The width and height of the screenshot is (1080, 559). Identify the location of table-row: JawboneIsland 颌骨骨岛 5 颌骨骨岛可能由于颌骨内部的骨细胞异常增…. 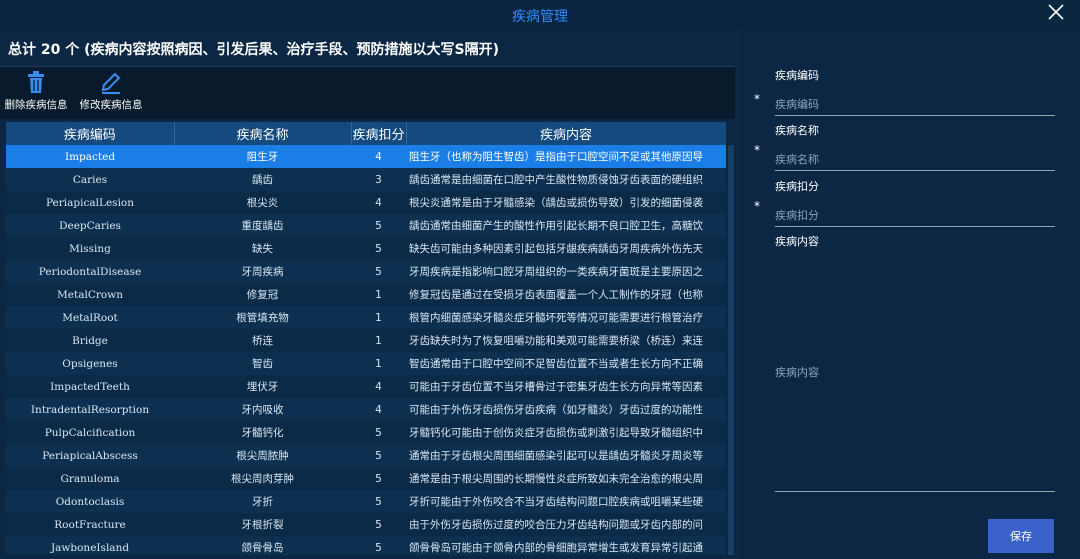
(366, 545).